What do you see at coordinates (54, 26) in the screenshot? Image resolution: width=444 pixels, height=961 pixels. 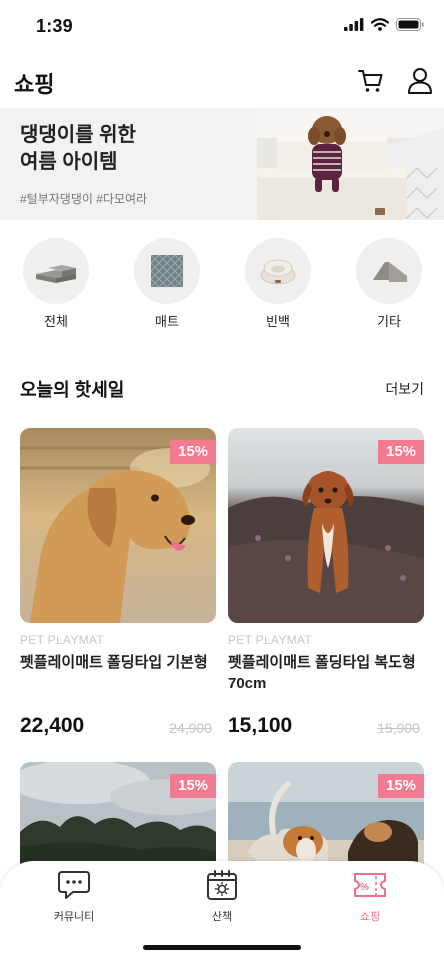 I see `status-time: 1:39` at bounding box center [54, 26].